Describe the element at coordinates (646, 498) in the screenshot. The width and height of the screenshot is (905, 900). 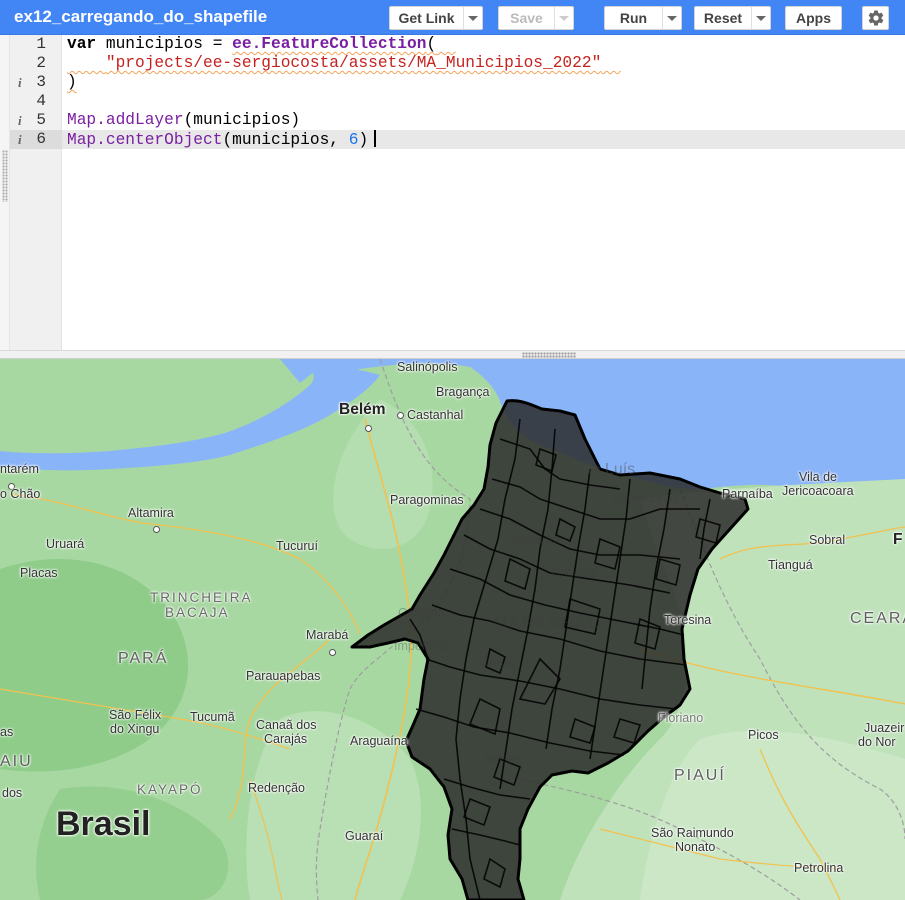
I see `map-label-barreirinhas: Barreirinhas` at that location.